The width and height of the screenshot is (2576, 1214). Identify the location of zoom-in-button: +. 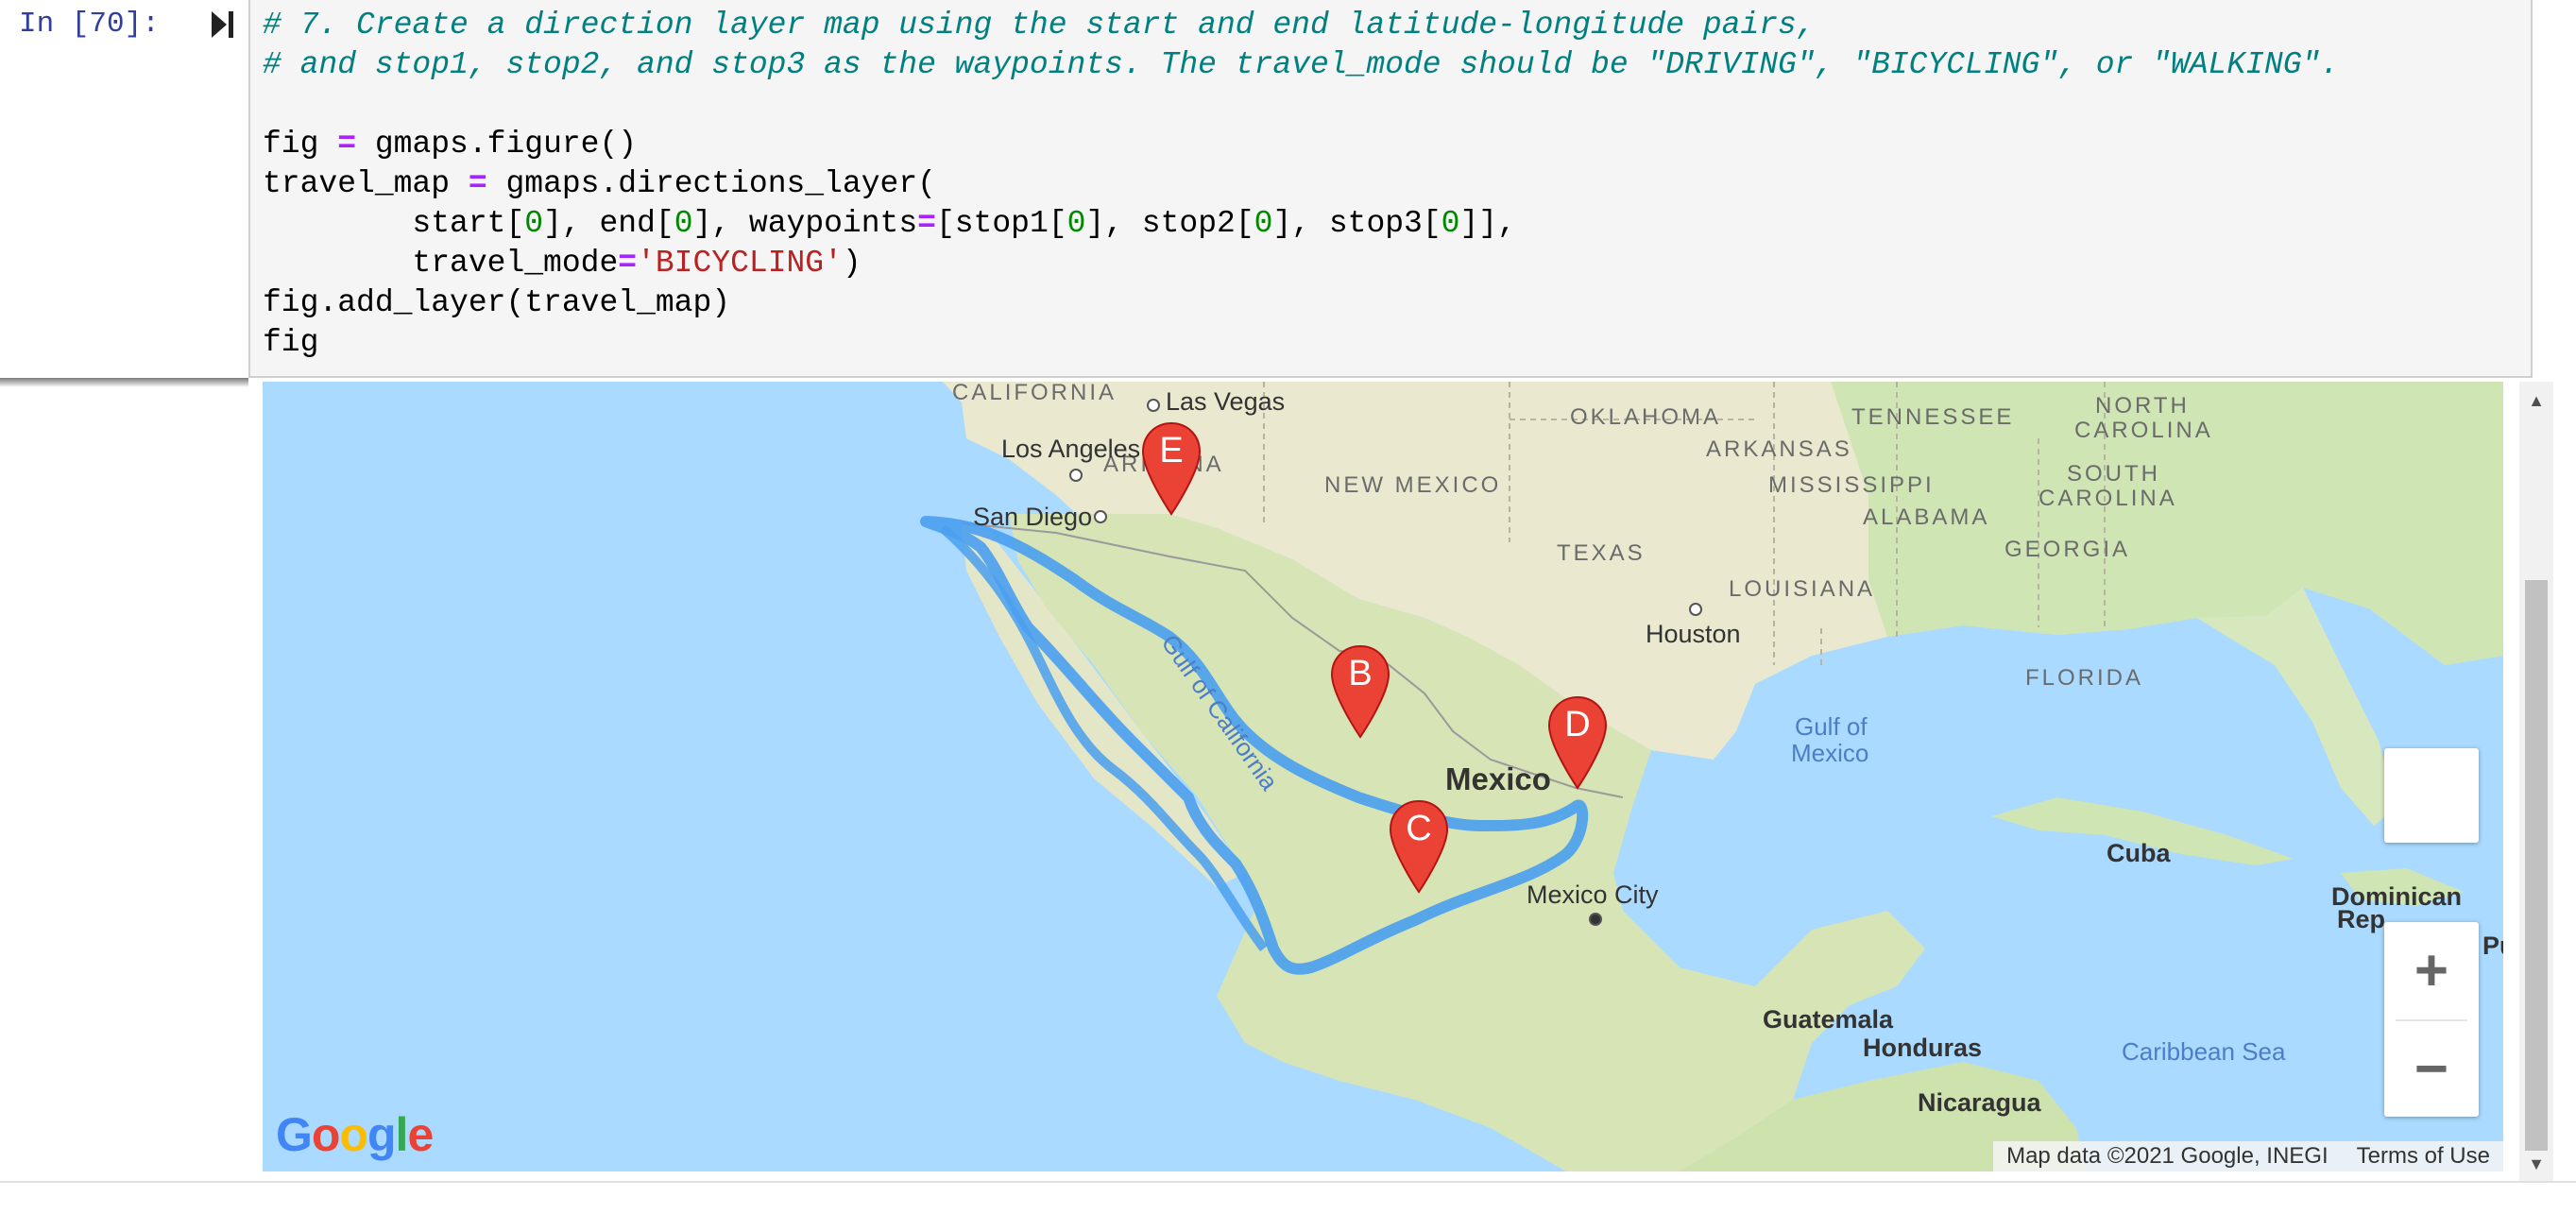
(2432, 970).